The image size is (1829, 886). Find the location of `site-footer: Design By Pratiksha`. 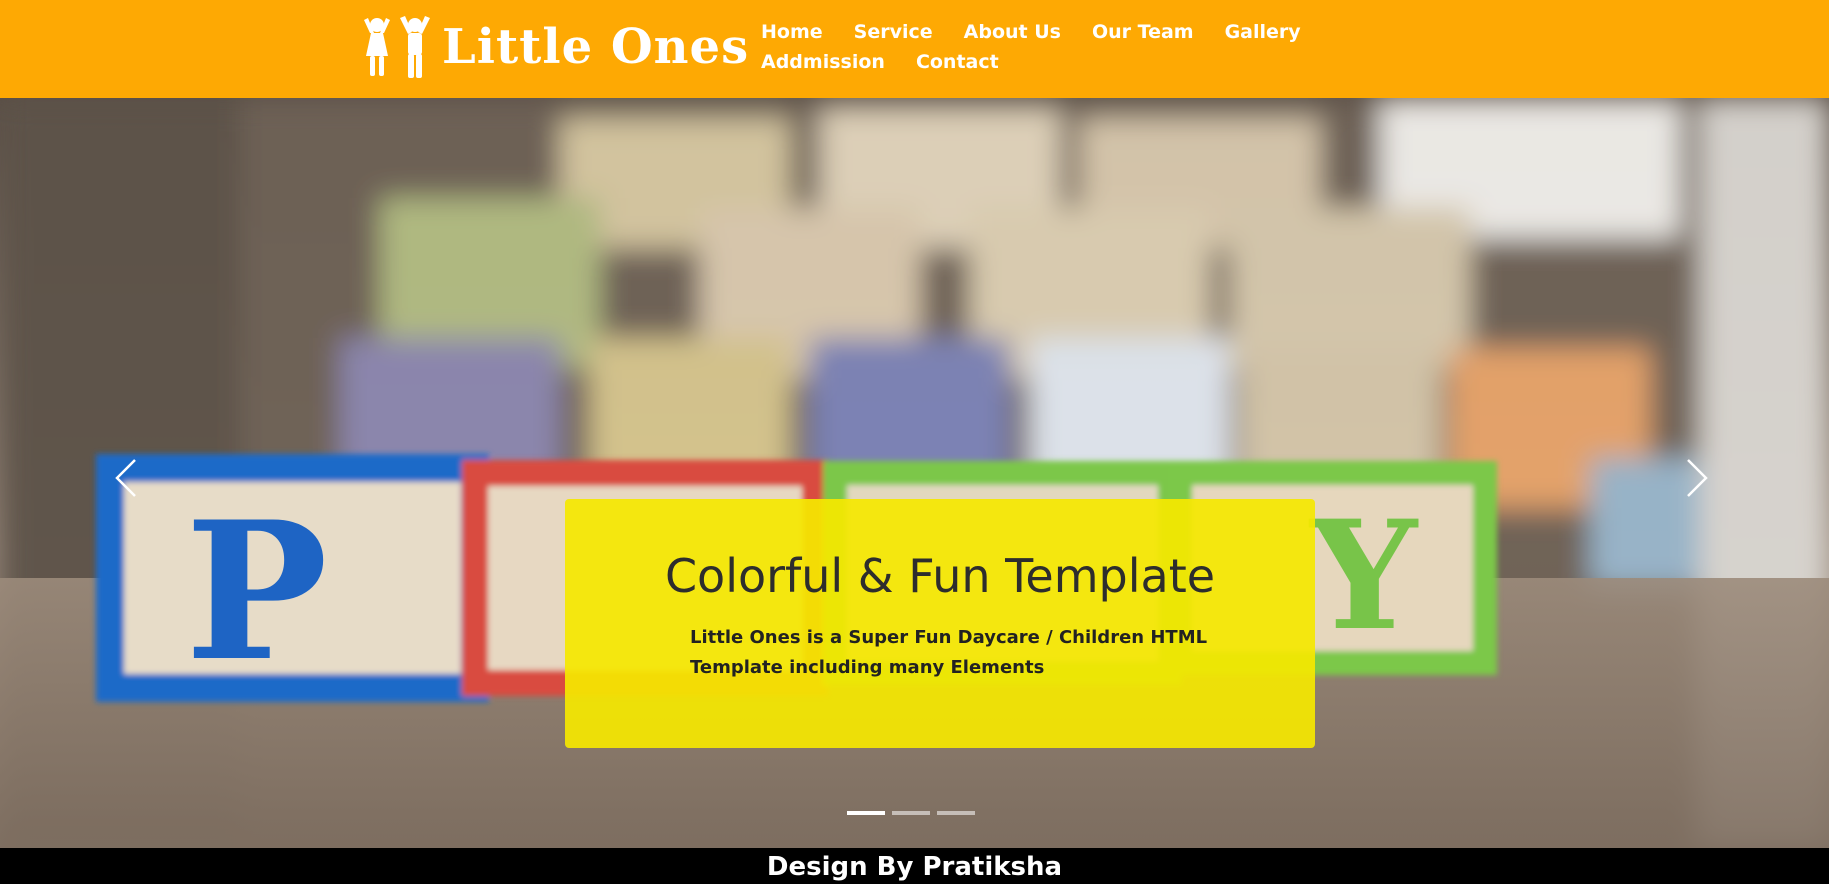

site-footer: Design By Pratiksha is located at coordinates (914, 866).